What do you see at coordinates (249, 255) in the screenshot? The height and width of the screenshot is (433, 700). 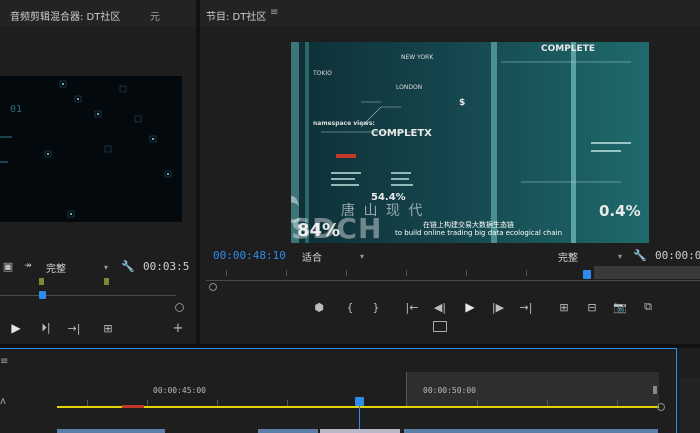 I see `program-timecode: 00:00:48:10` at bounding box center [249, 255].